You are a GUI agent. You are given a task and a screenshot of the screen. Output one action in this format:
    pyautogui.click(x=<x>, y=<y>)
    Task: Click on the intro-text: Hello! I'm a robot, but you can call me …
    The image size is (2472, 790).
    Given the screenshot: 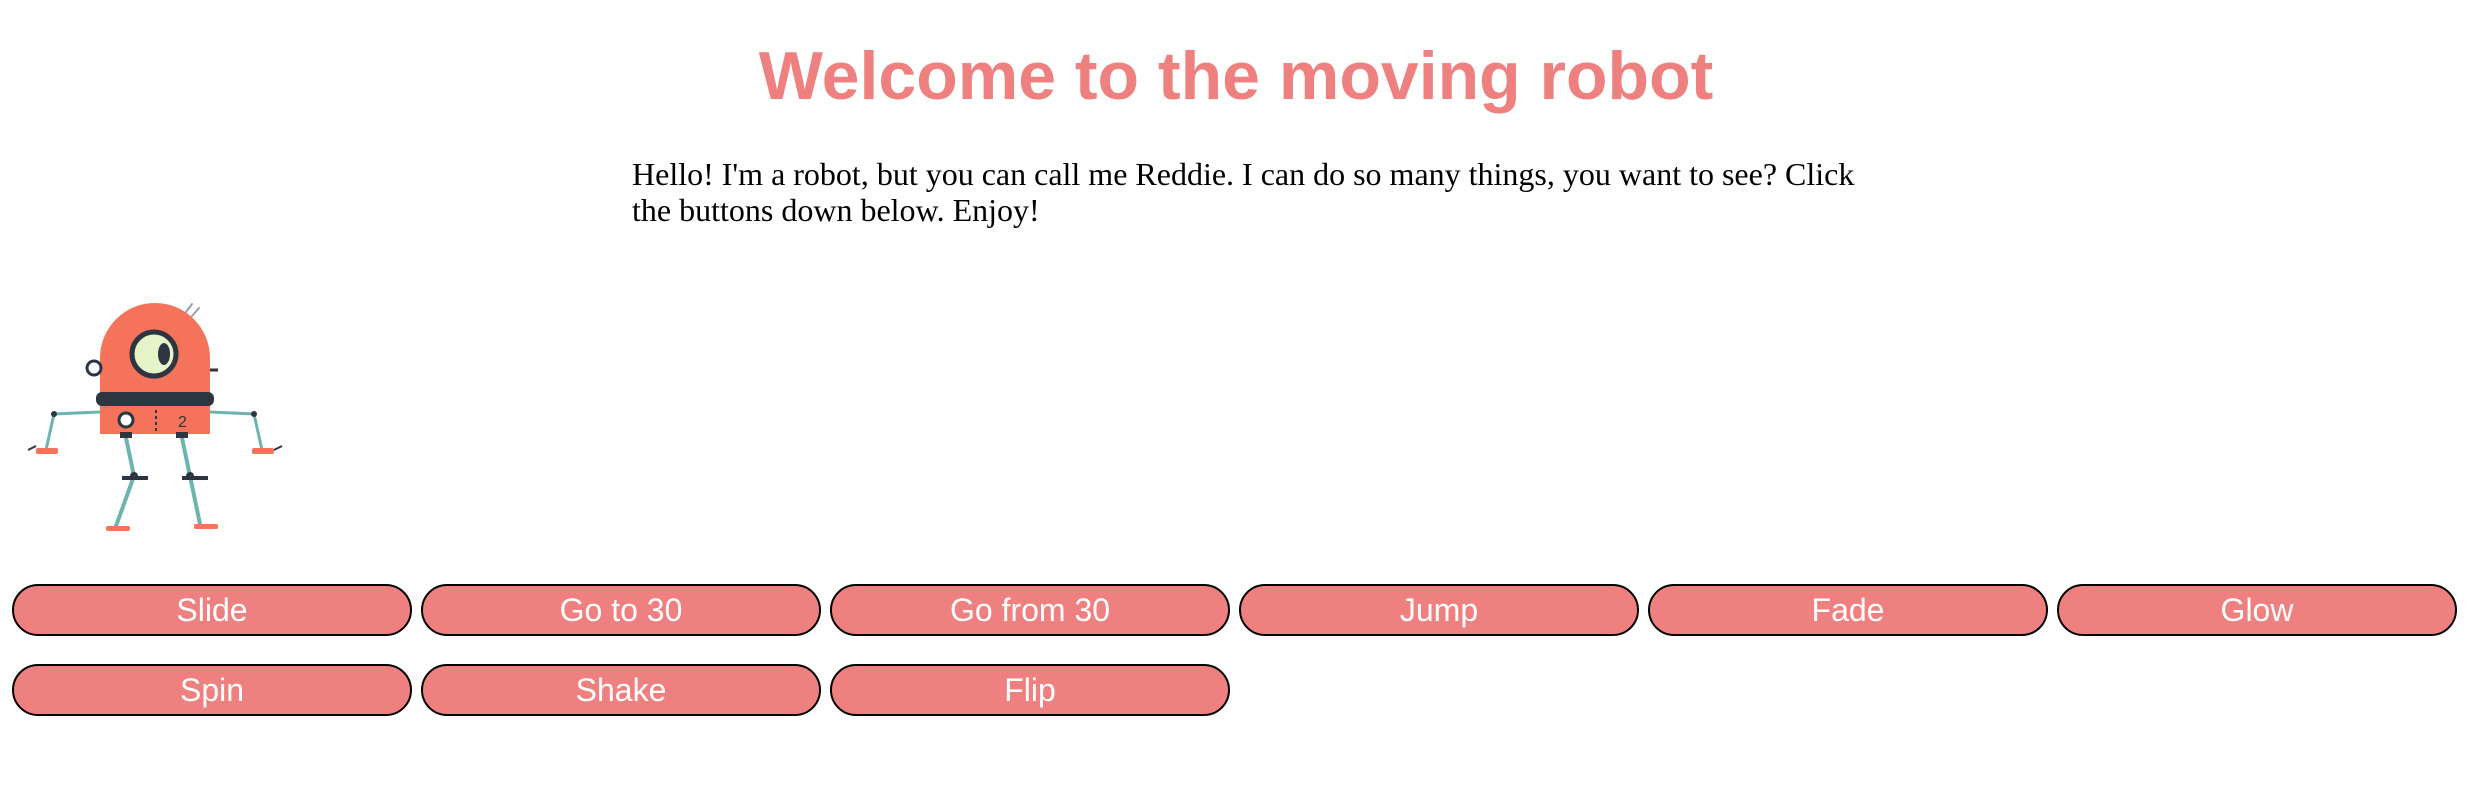 What is the action you would take?
    pyautogui.click(x=1243, y=192)
    